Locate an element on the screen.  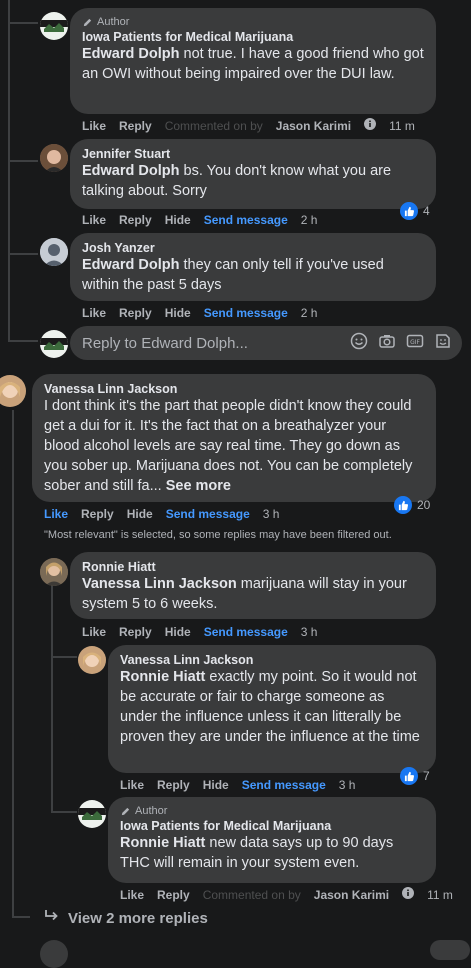
reaction-badge: 20 is located at coordinates (412, 505).